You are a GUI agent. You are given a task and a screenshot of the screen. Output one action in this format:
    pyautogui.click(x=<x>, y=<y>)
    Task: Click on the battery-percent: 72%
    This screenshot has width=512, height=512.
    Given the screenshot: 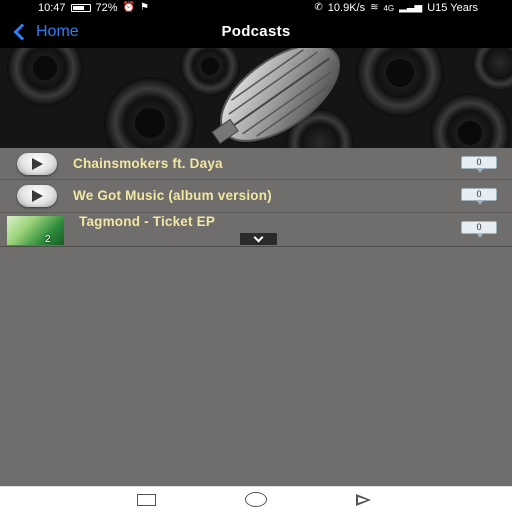 What is the action you would take?
    pyautogui.click(x=106, y=8)
    